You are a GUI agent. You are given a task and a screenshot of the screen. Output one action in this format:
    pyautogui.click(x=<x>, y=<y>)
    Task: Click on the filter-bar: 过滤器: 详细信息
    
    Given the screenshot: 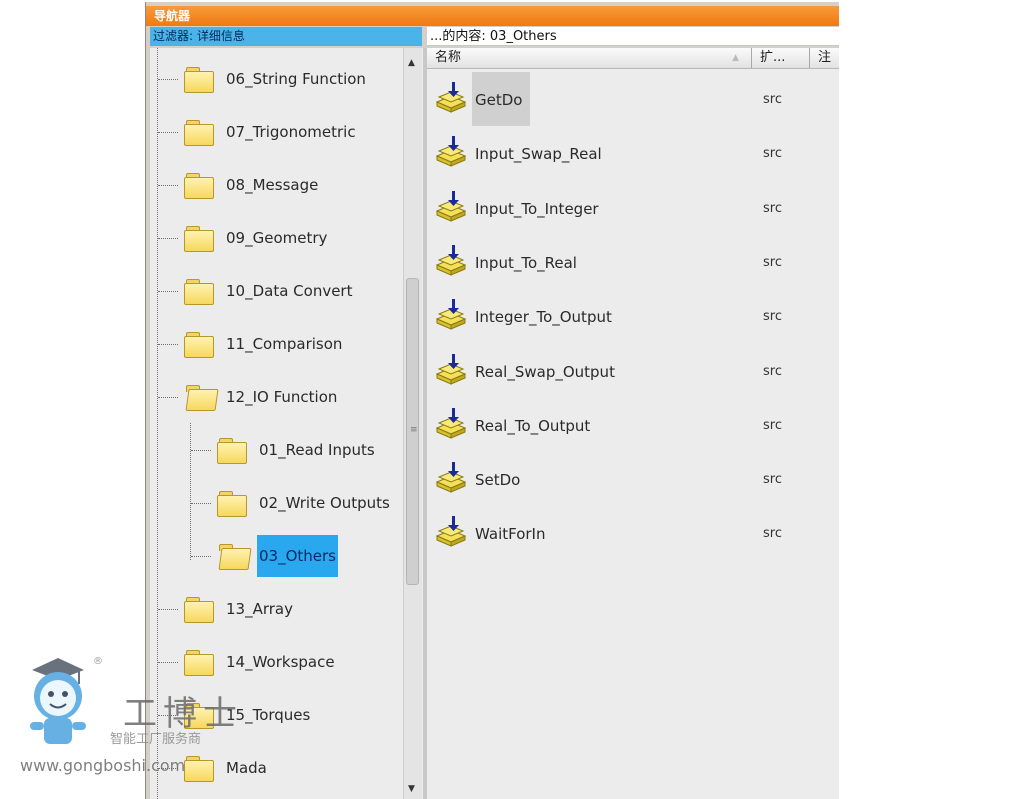 What is the action you would take?
    pyautogui.click(x=286, y=36)
    